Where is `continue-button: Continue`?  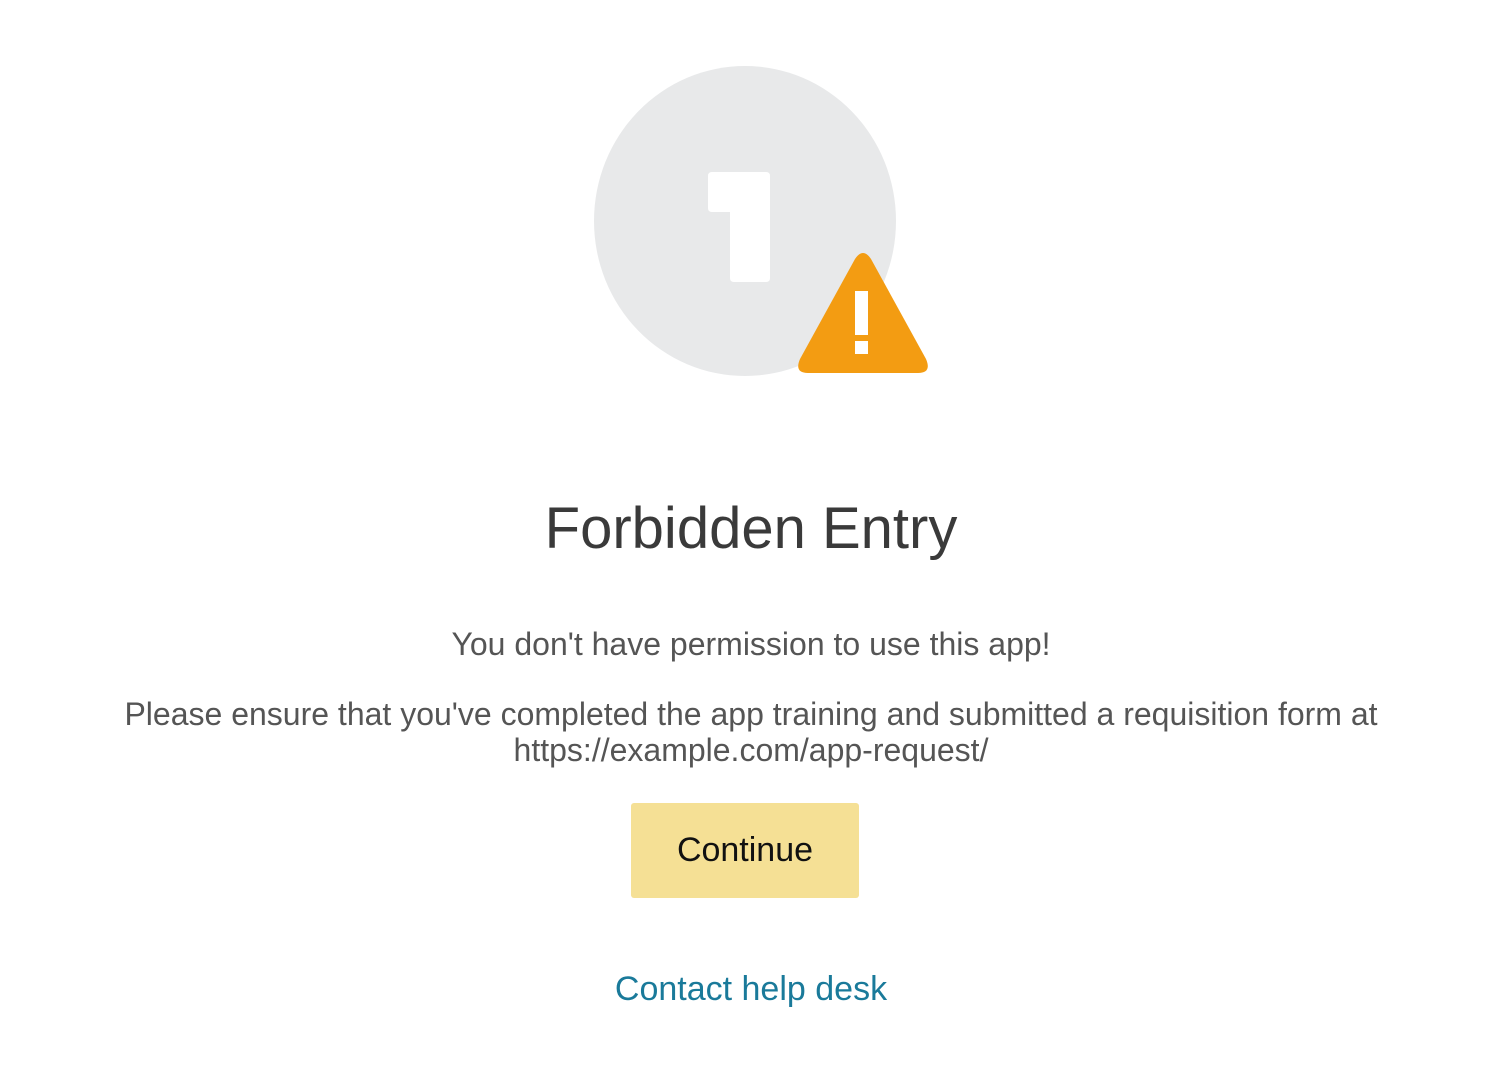 continue-button: Continue is located at coordinates (745, 850).